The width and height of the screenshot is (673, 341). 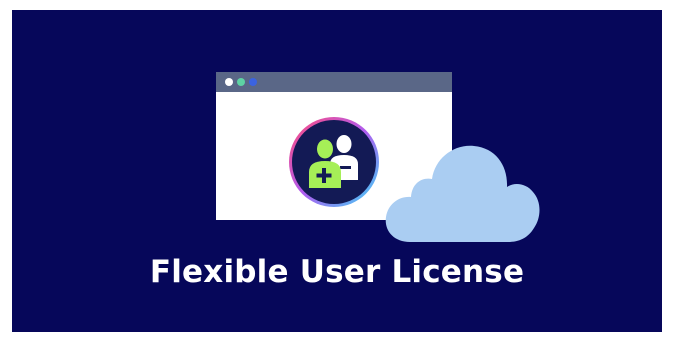 What do you see at coordinates (334, 164) in the screenshot?
I see `add-user-icon` at bounding box center [334, 164].